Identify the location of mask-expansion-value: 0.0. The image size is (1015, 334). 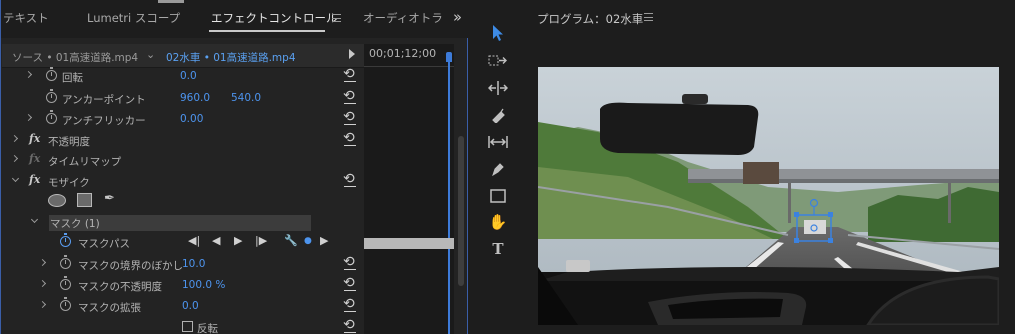
(190, 306).